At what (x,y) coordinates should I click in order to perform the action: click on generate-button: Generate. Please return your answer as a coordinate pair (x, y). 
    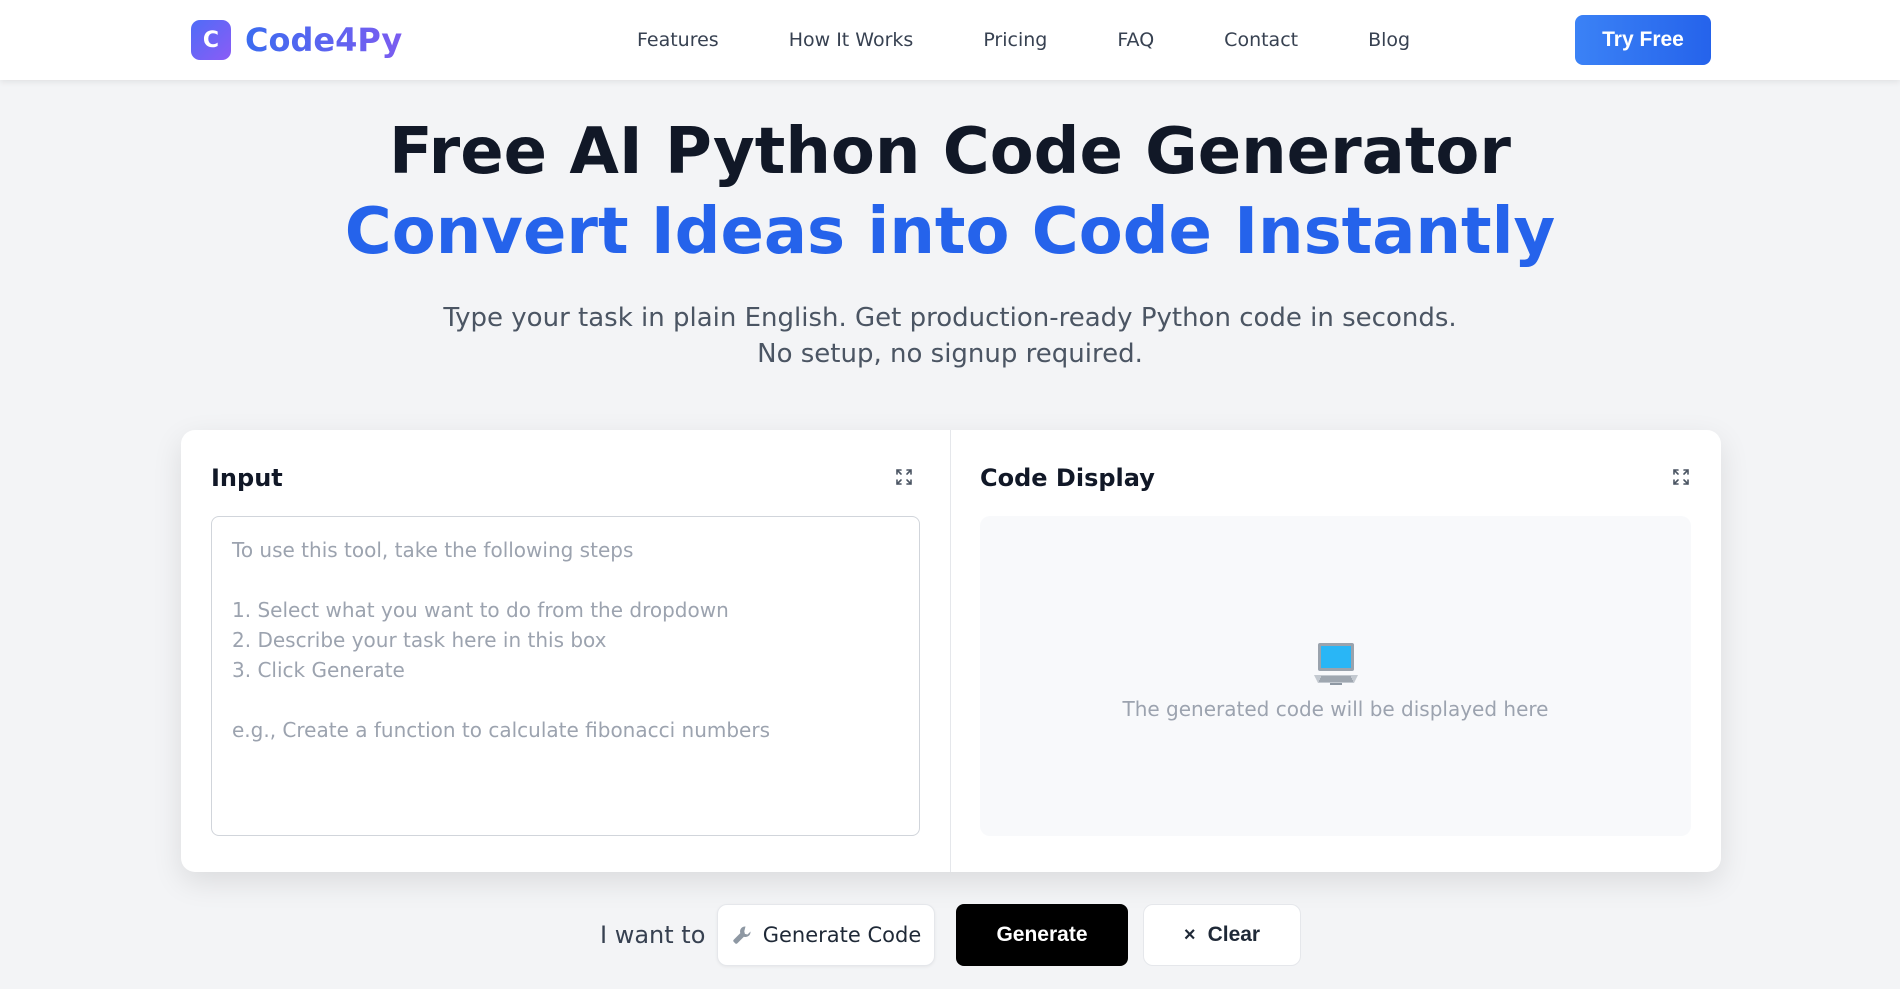
    Looking at the image, I should click on (1042, 935).